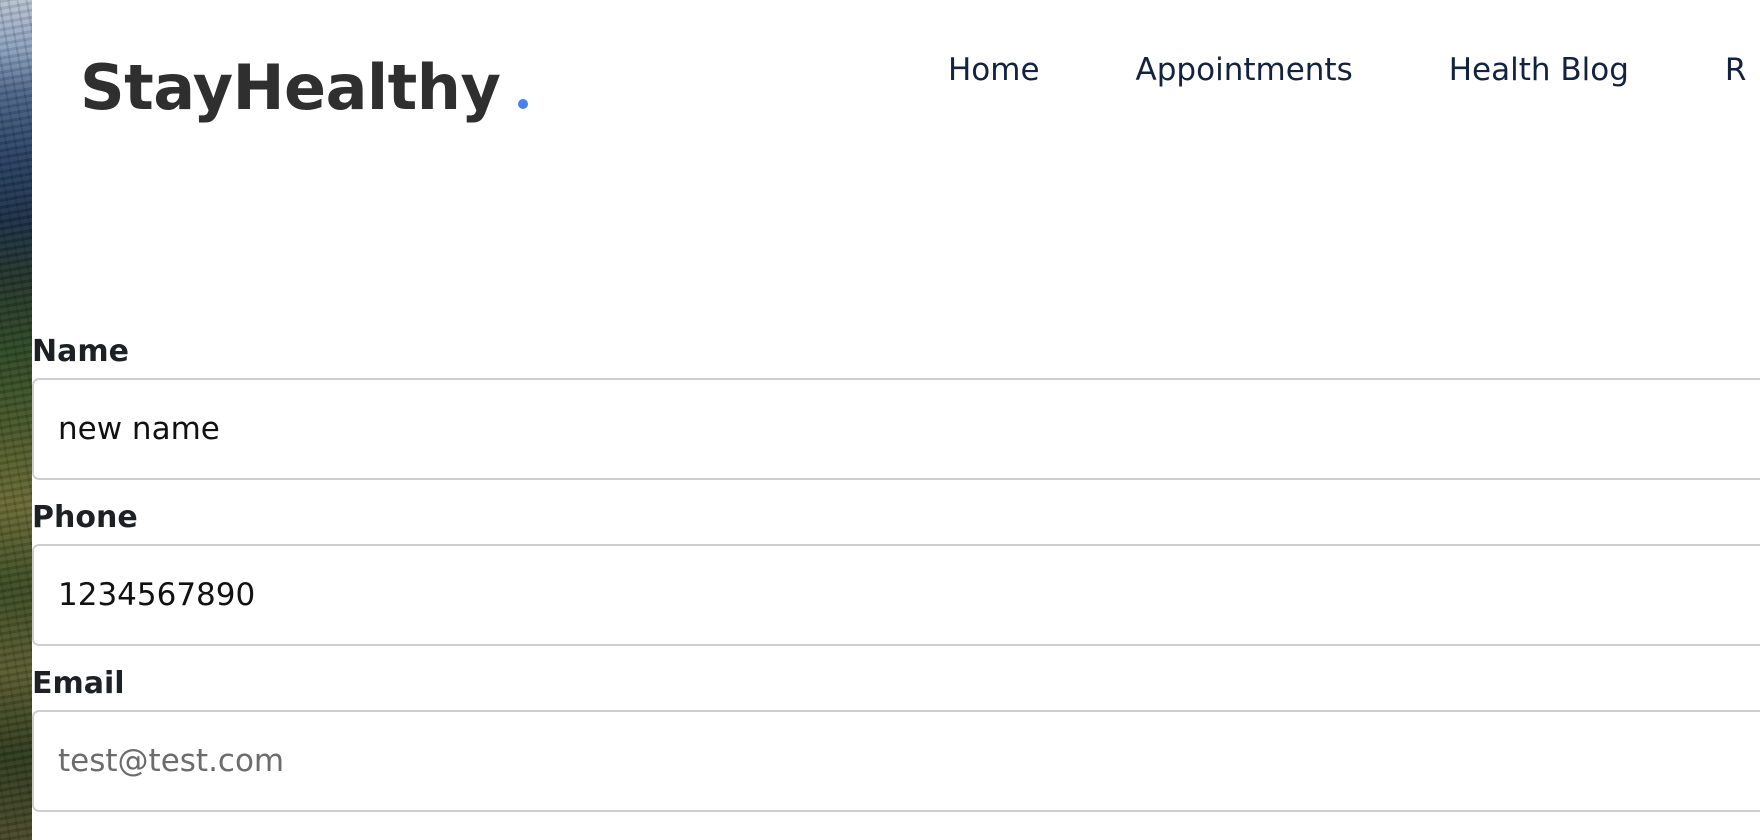 The height and width of the screenshot is (840, 1760). I want to click on background-landscape-image, so click(16, 420).